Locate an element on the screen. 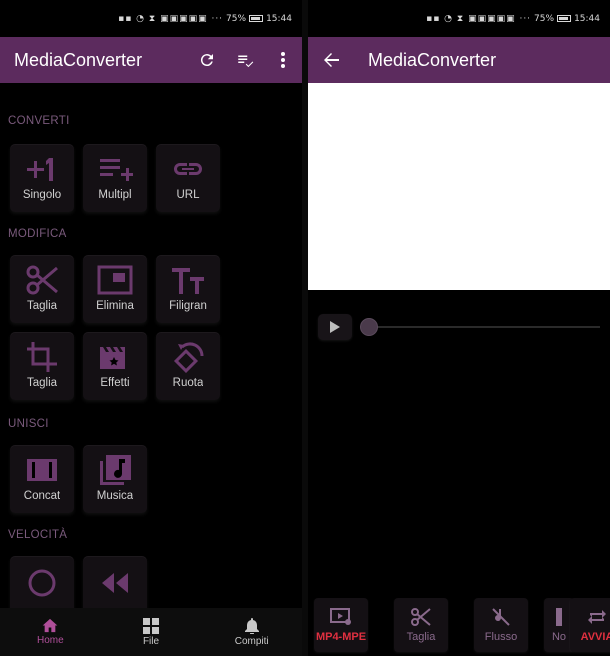 The width and height of the screenshot is (610, 656). section-modifica: MODIFICA is located at coordinates (37, 234).